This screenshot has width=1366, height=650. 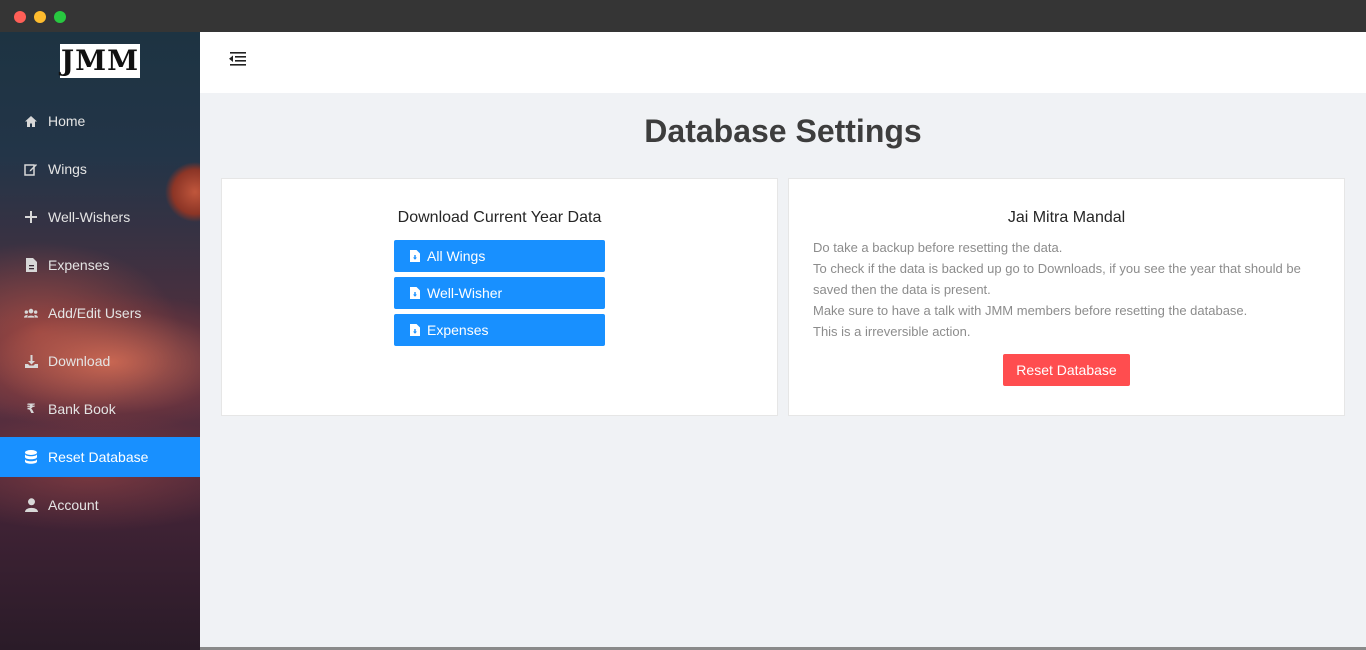 What do you see at coordinates (783, 62) in the screenshot?
I see `top-header` at bounding box center [783, 62].